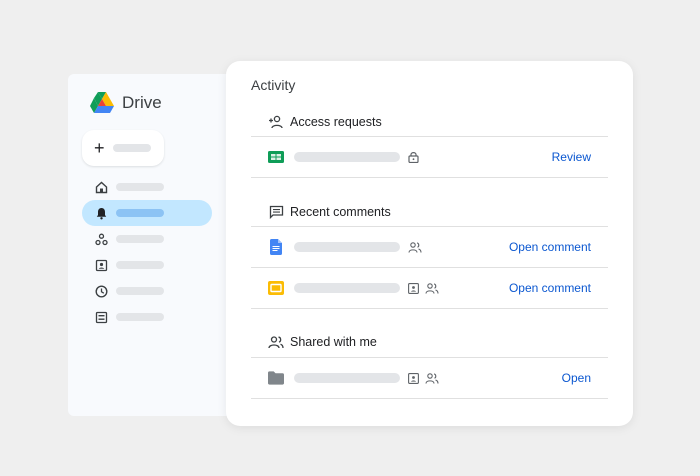 The width and height of the screenshot is (700, 476). I want to click on review-button: Review, so click(571, 157).